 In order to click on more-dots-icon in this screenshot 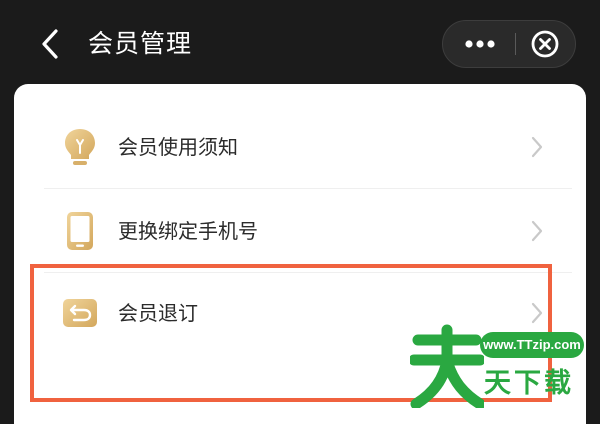, I will do `click(480, 44)`.